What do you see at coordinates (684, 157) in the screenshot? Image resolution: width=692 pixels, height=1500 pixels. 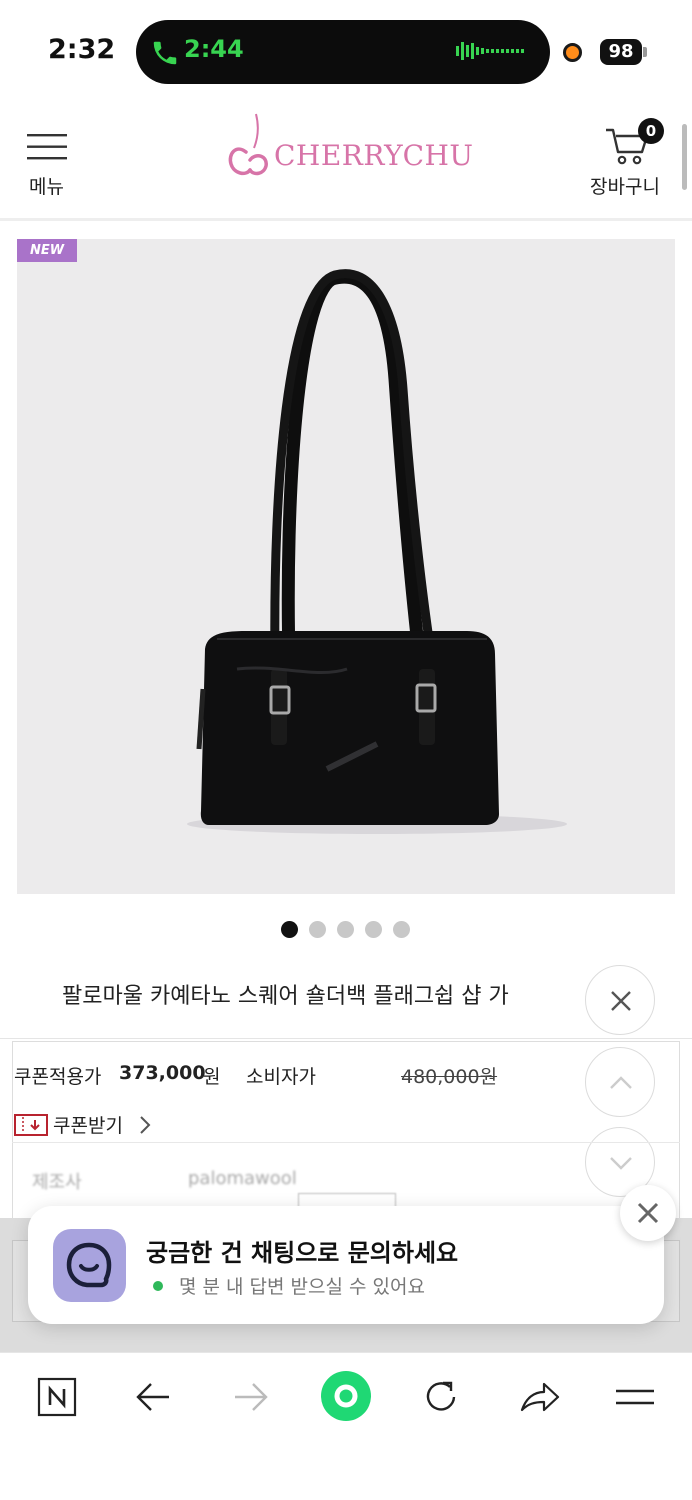 I see `scrollbar-thumb` at bounding box center [684, 157].